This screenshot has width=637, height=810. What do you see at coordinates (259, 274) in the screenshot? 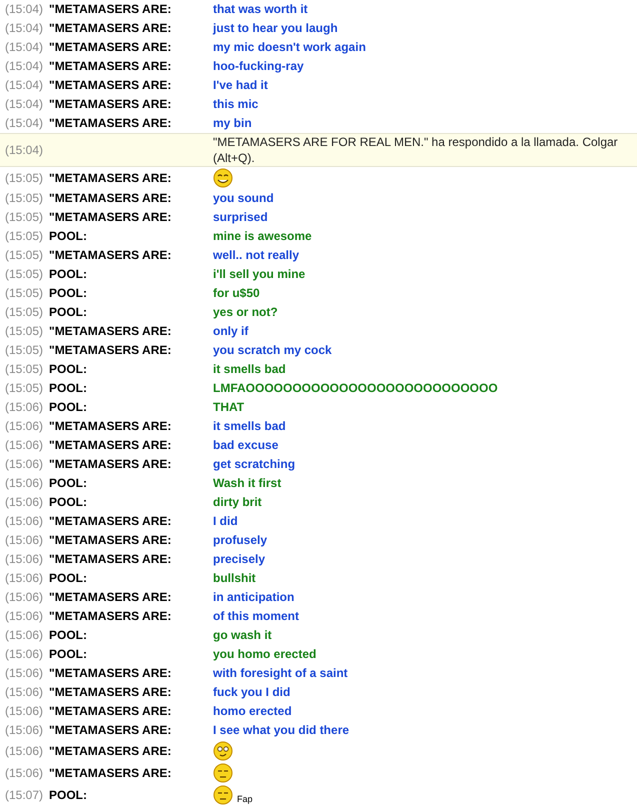
I see `message-text: i'll sell you mine` at bounding box center [259, 274].